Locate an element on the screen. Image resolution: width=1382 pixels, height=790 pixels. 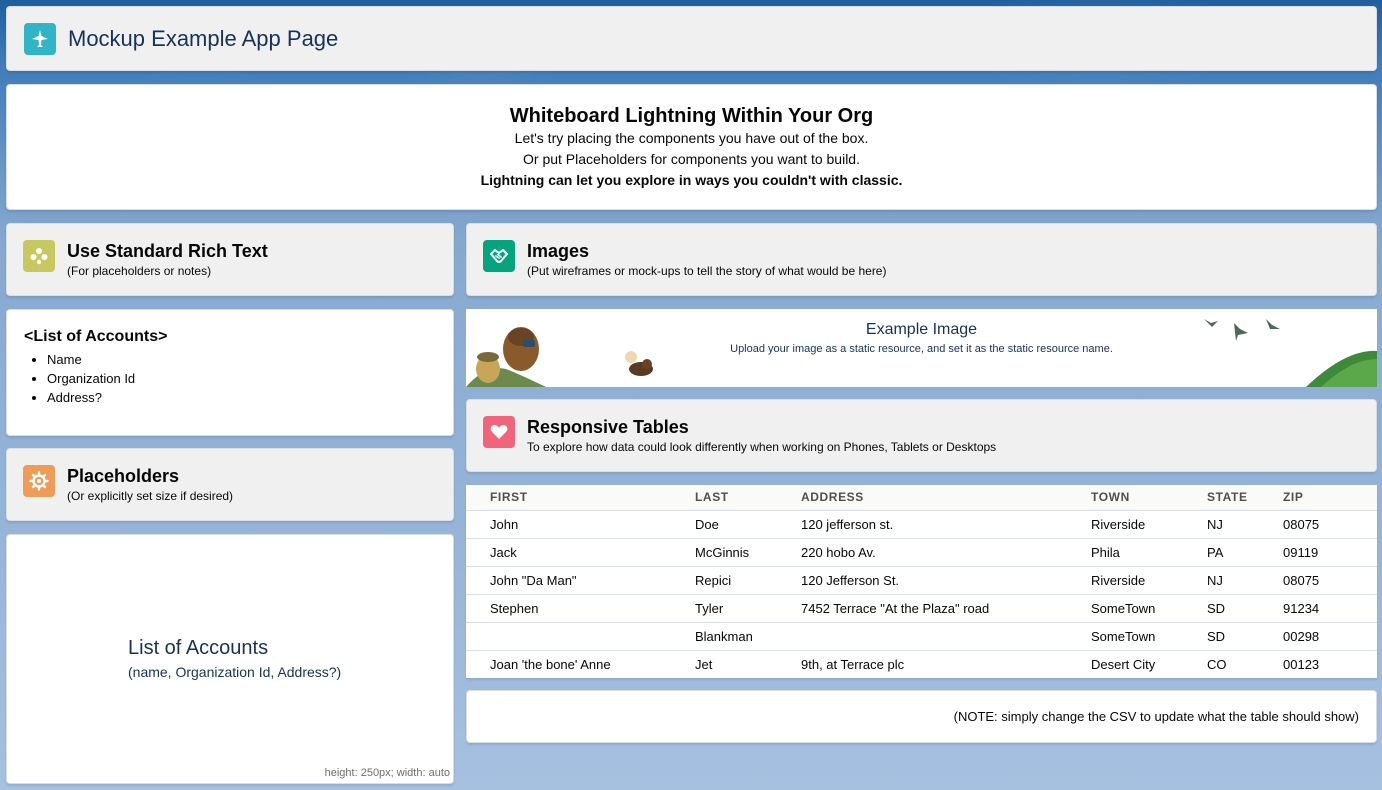
cell-last: Jet is located at coordinates (704, 664).